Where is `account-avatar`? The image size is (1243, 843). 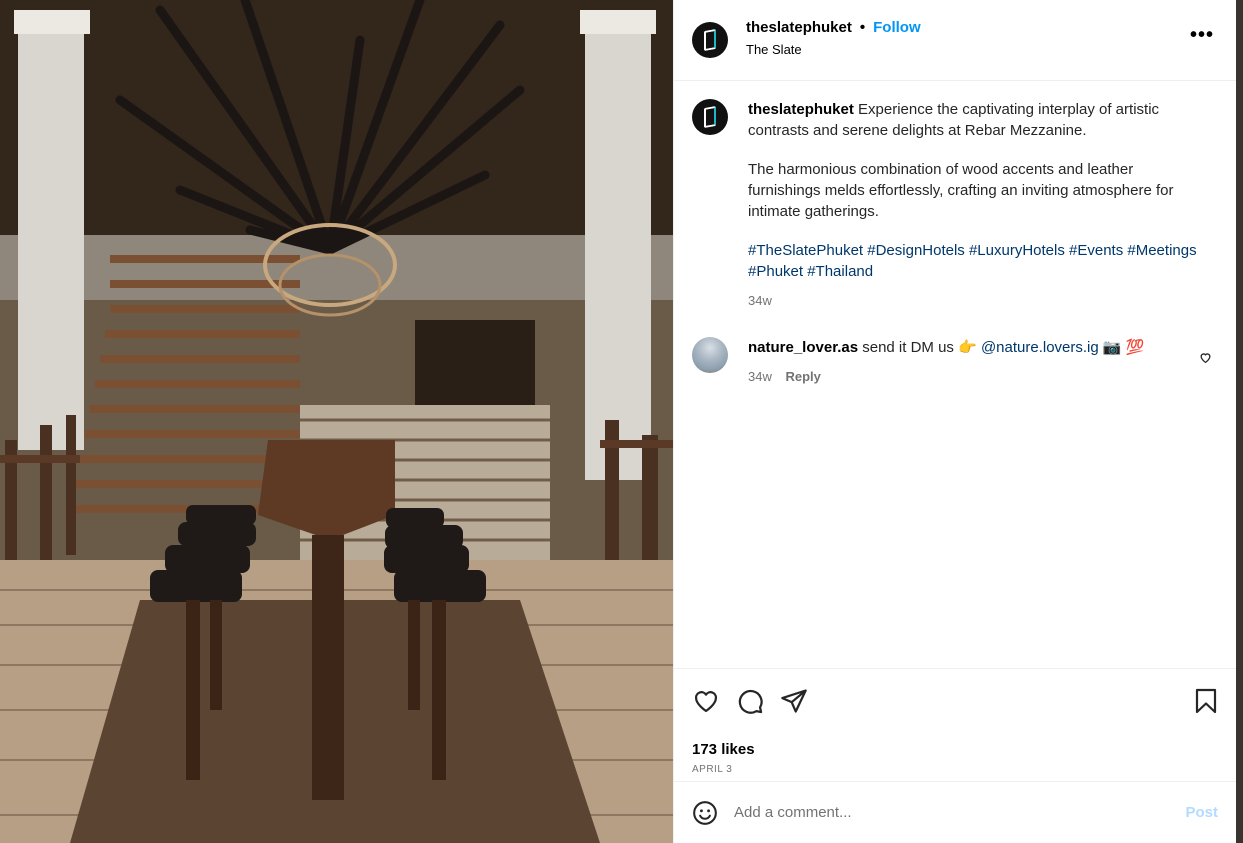
account-avatar is located at coordinates (710, 40).